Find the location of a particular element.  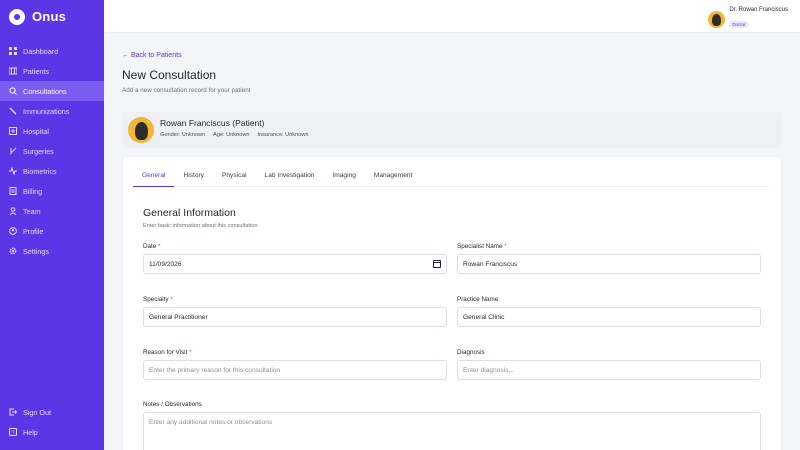

specialist-label-text: Specialist Name is located at coordinates (480, 246).